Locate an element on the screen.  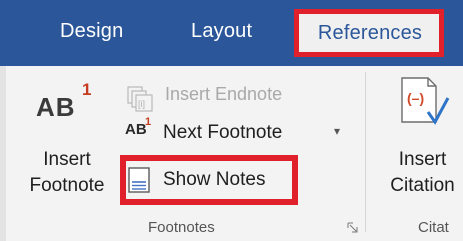
citations-group-label: Citat is located at coordinates (433, 227).